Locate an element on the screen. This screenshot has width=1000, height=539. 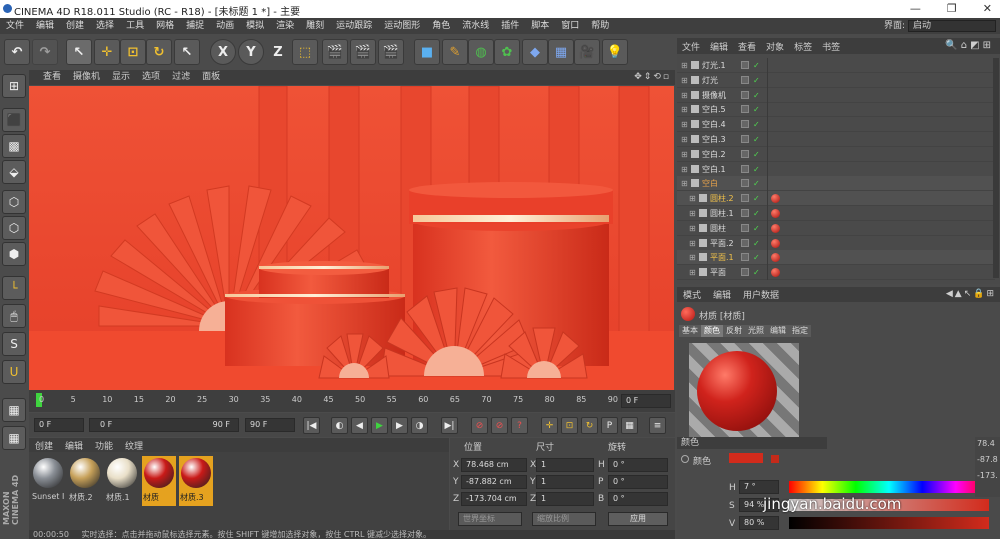
object-row: ⊞ 平面.2 ✓ is located at coordinates (836, 243).